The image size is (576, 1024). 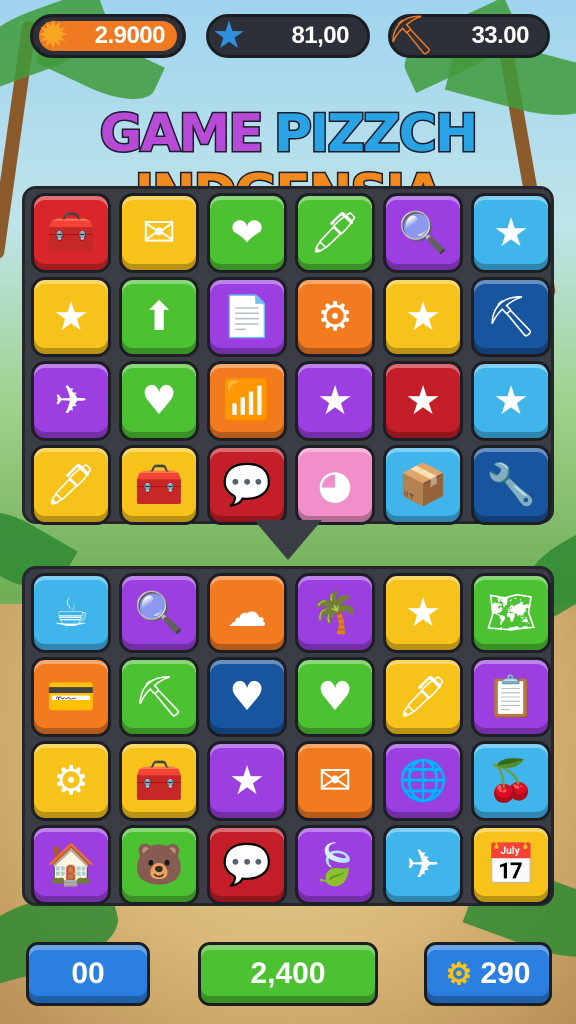 I want to click on score-value: 2,400, so click(x=288, y=973).